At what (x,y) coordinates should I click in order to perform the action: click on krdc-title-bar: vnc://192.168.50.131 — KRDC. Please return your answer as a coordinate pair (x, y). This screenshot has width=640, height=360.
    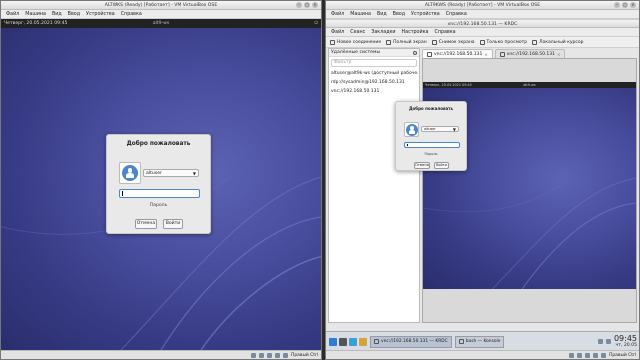
    Looking at the image, I should click on (482, 23).